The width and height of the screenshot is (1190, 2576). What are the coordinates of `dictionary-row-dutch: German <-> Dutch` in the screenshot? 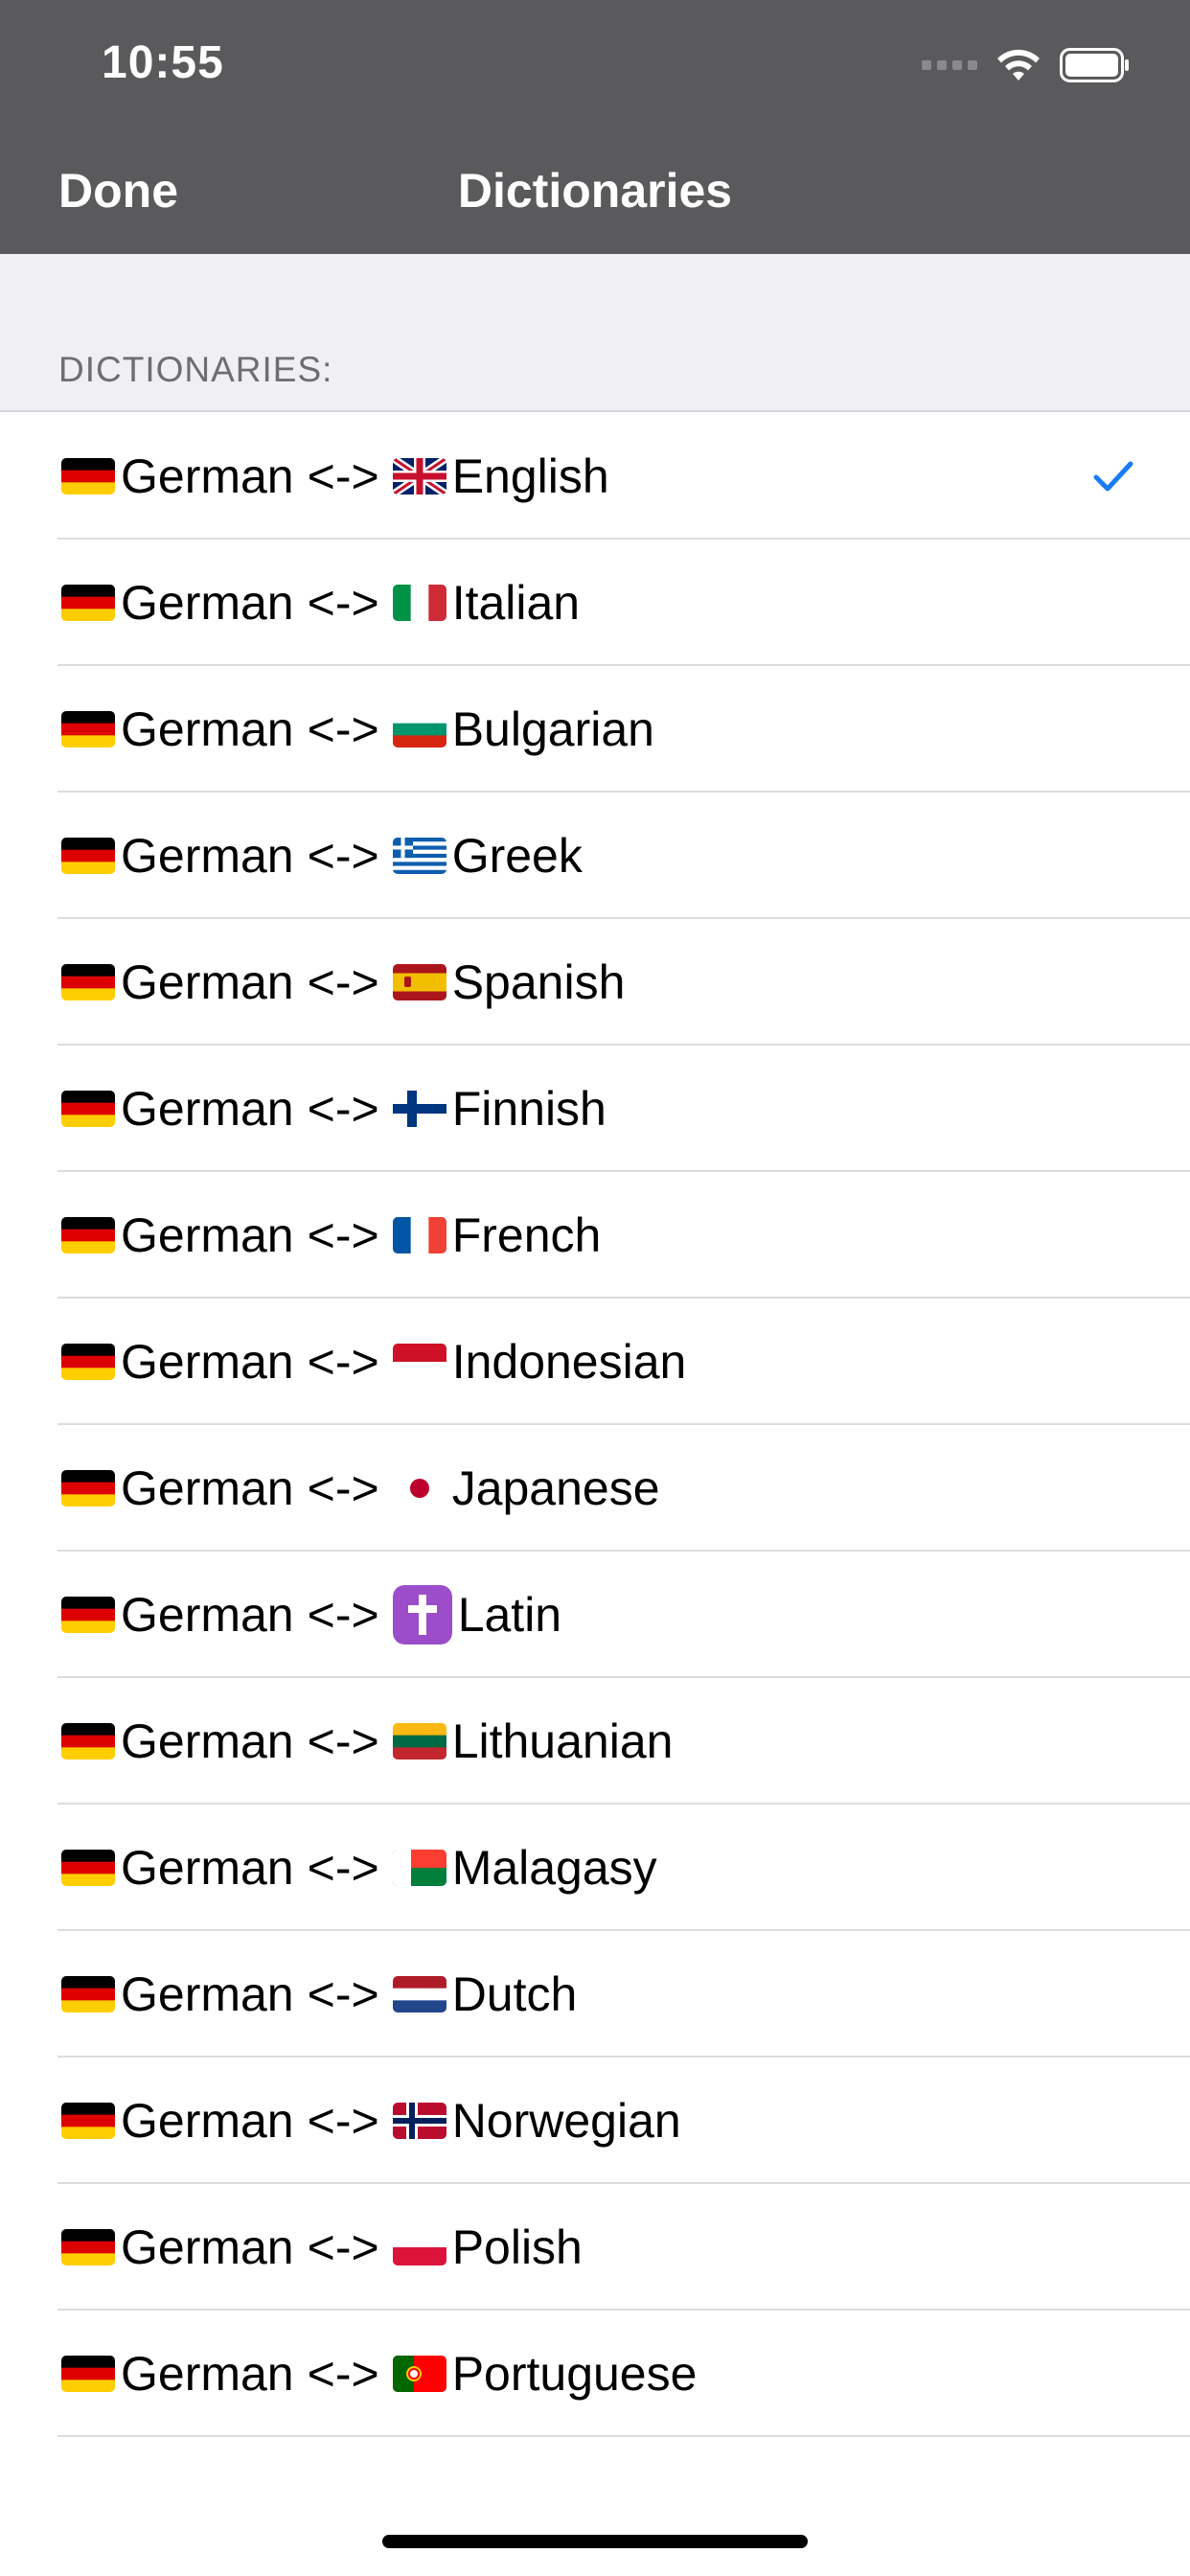 It's located at (595, 1995).